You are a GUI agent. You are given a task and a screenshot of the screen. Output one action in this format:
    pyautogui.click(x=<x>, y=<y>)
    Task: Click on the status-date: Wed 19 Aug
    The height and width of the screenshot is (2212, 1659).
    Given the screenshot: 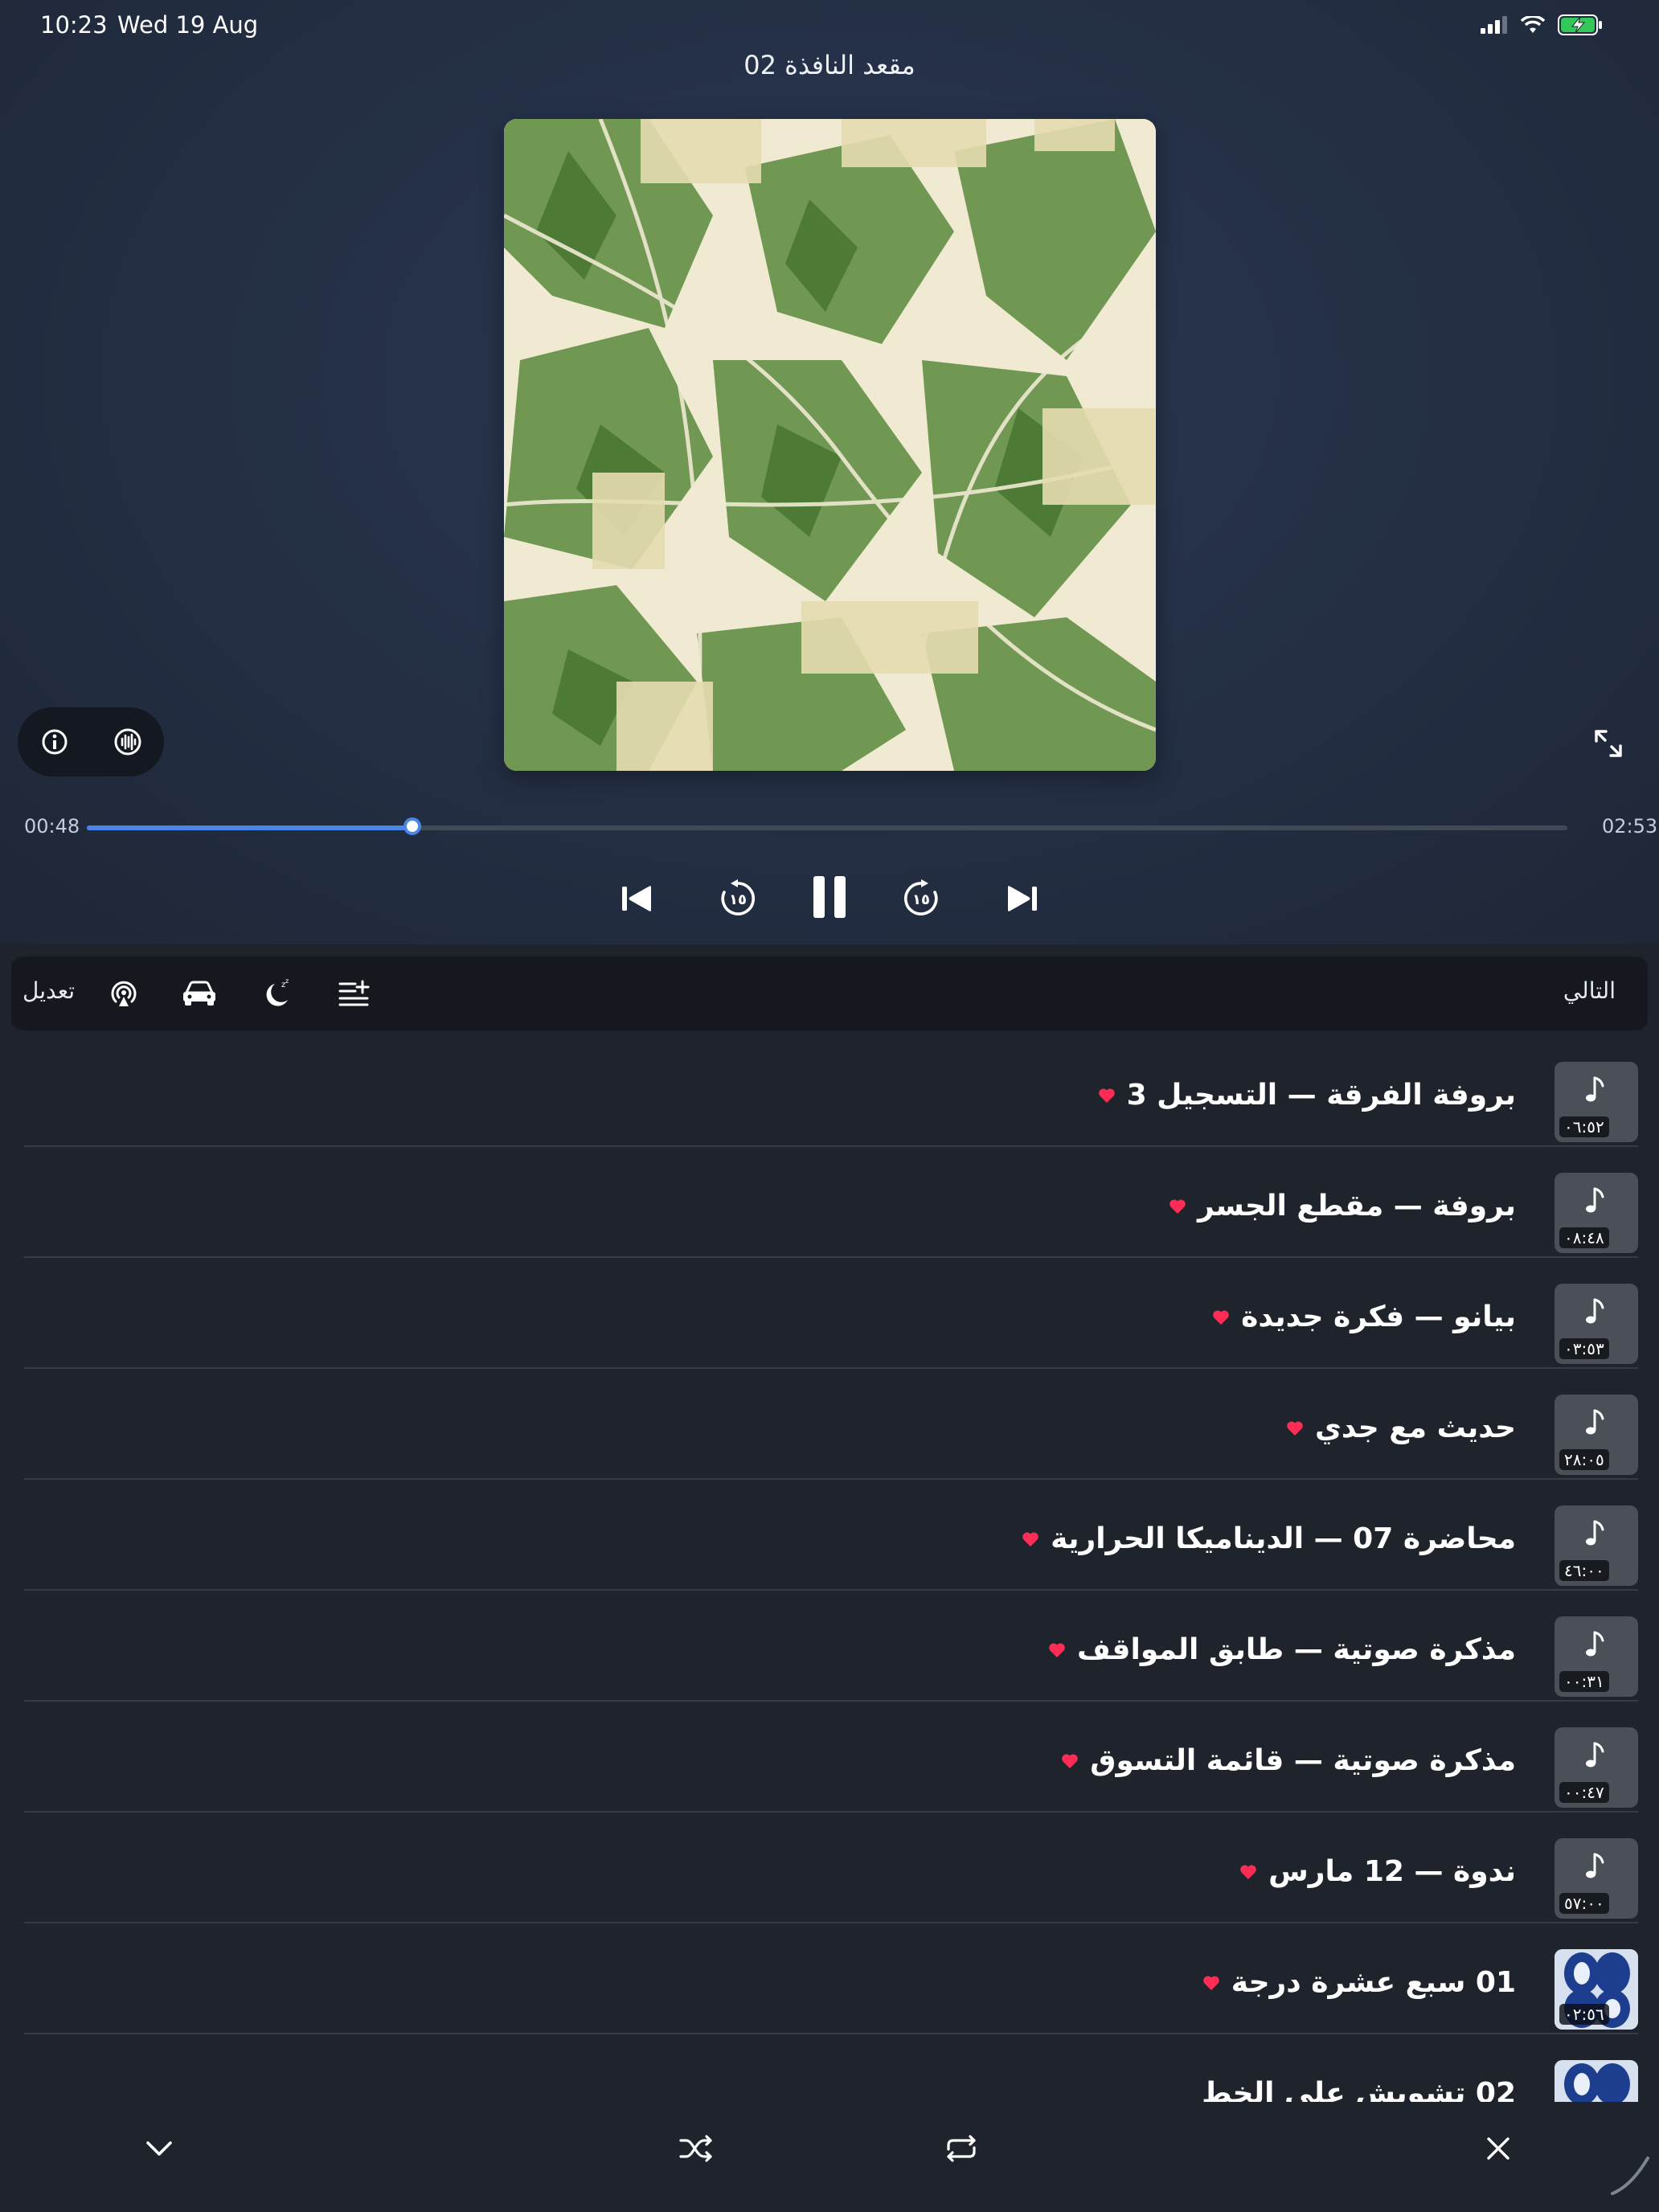 What is the action you would take?
    pyautogui.click(x=188, y=25)
    